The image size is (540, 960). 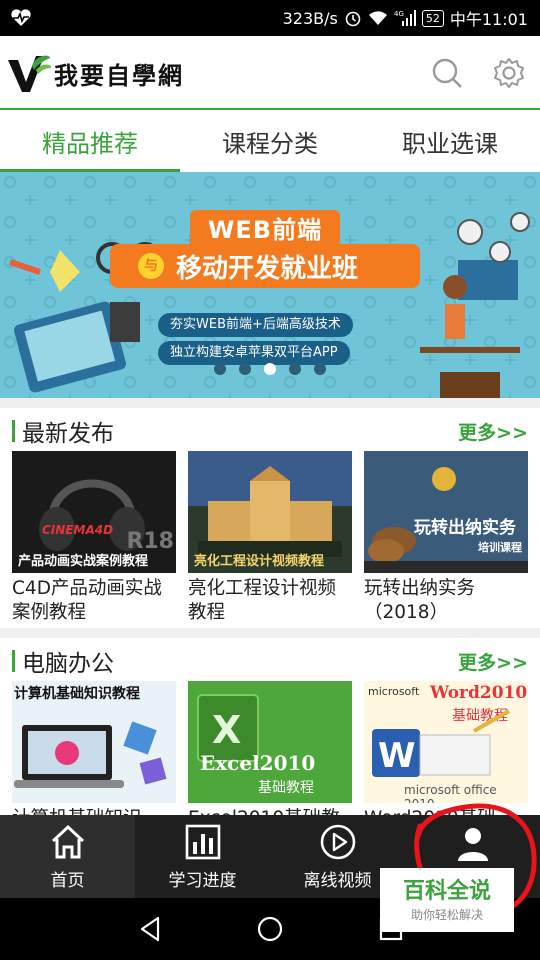 I want to click on alarm-icon, so click(x=353, y=19).